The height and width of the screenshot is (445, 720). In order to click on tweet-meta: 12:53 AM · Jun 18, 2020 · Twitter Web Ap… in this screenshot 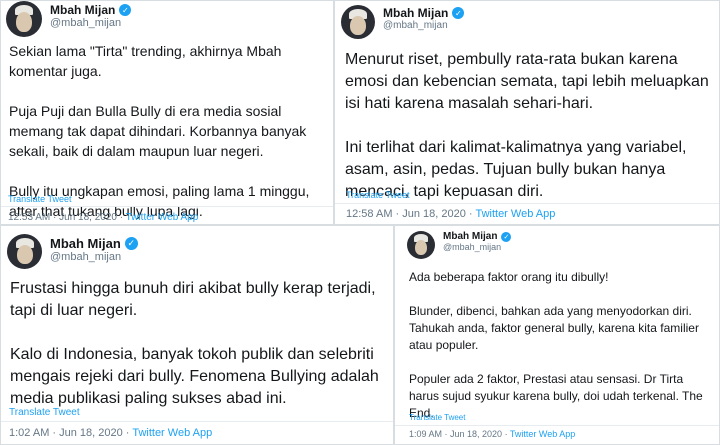, I will do `click(103, 217)`.